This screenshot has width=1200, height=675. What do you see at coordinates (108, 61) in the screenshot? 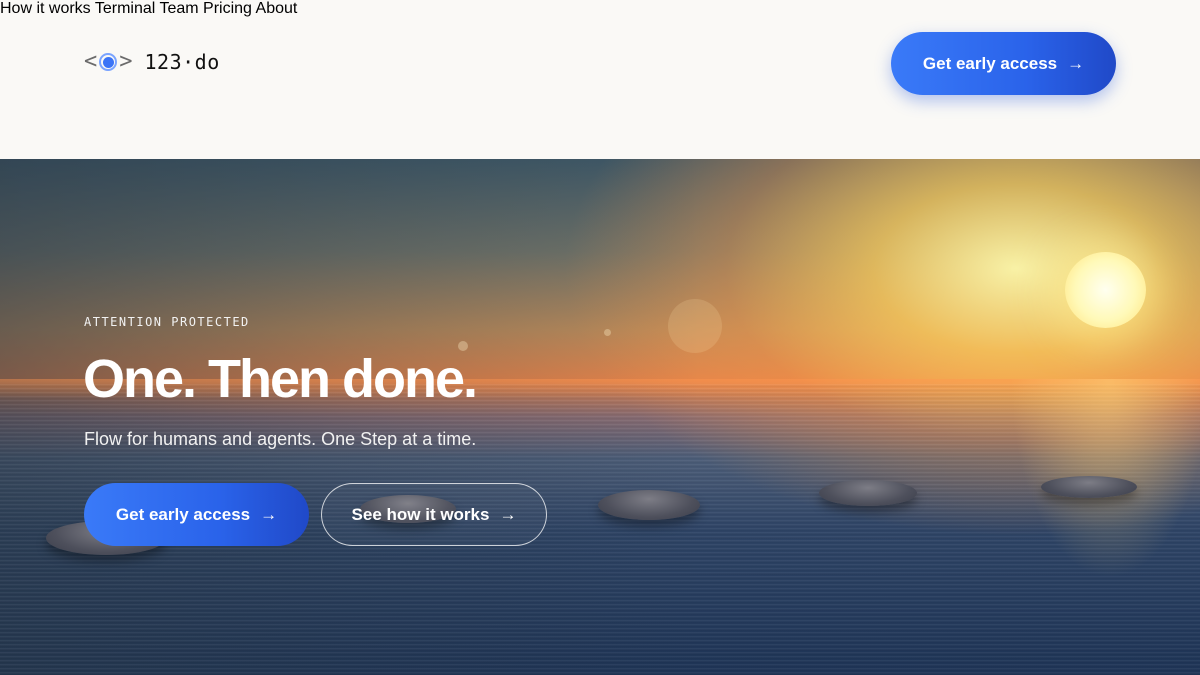
I see `logo-eye-icon: < >` at bounding box center [108, 61].